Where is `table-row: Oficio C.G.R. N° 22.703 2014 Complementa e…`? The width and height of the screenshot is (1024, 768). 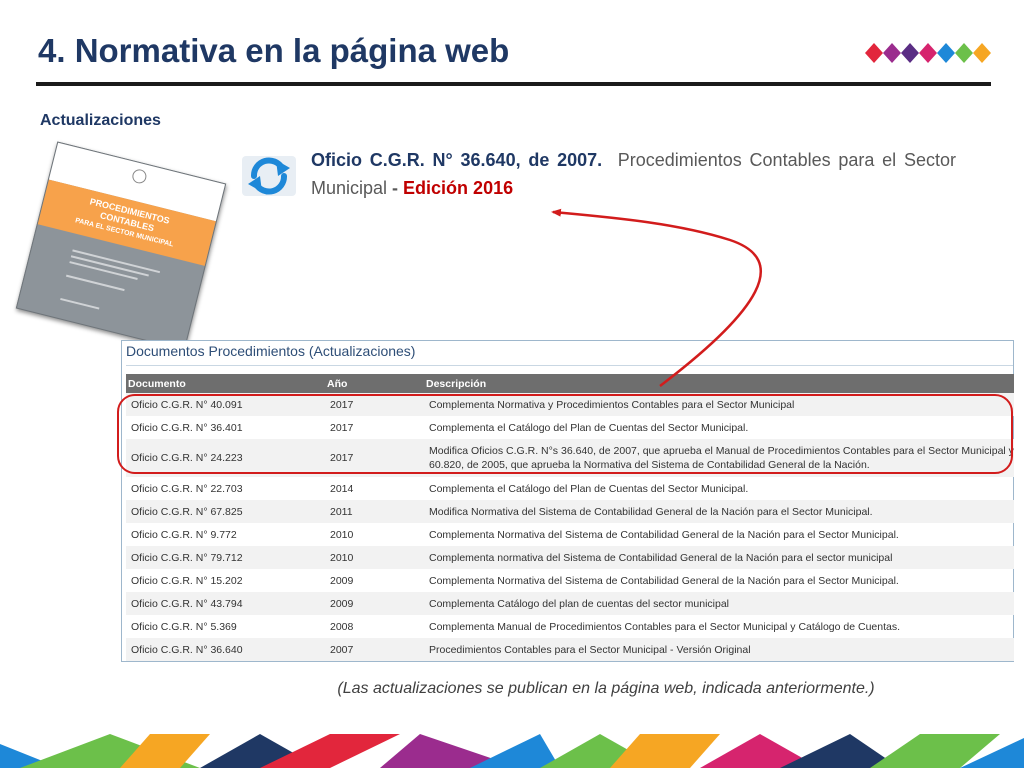
table-row: Oficio C.G.R. N° 22.703 2014 Complementa e… is located at coordinates (570, 488).